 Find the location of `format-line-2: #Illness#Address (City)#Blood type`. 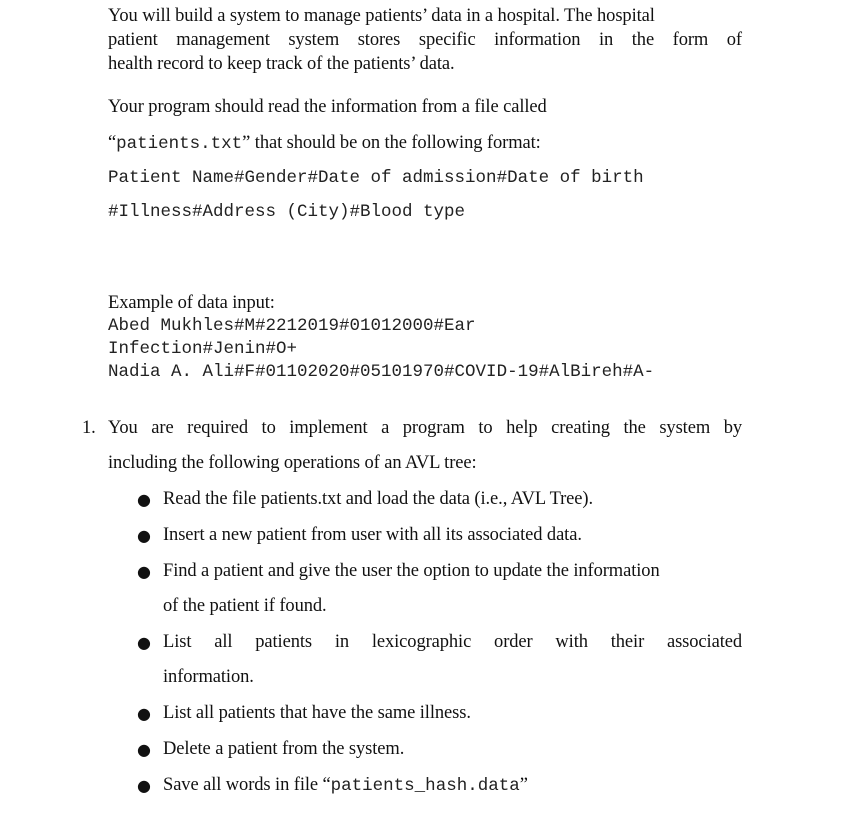

format-line-2: #Illness#Address (City)#Blood type is located at coordinates (287, 212).